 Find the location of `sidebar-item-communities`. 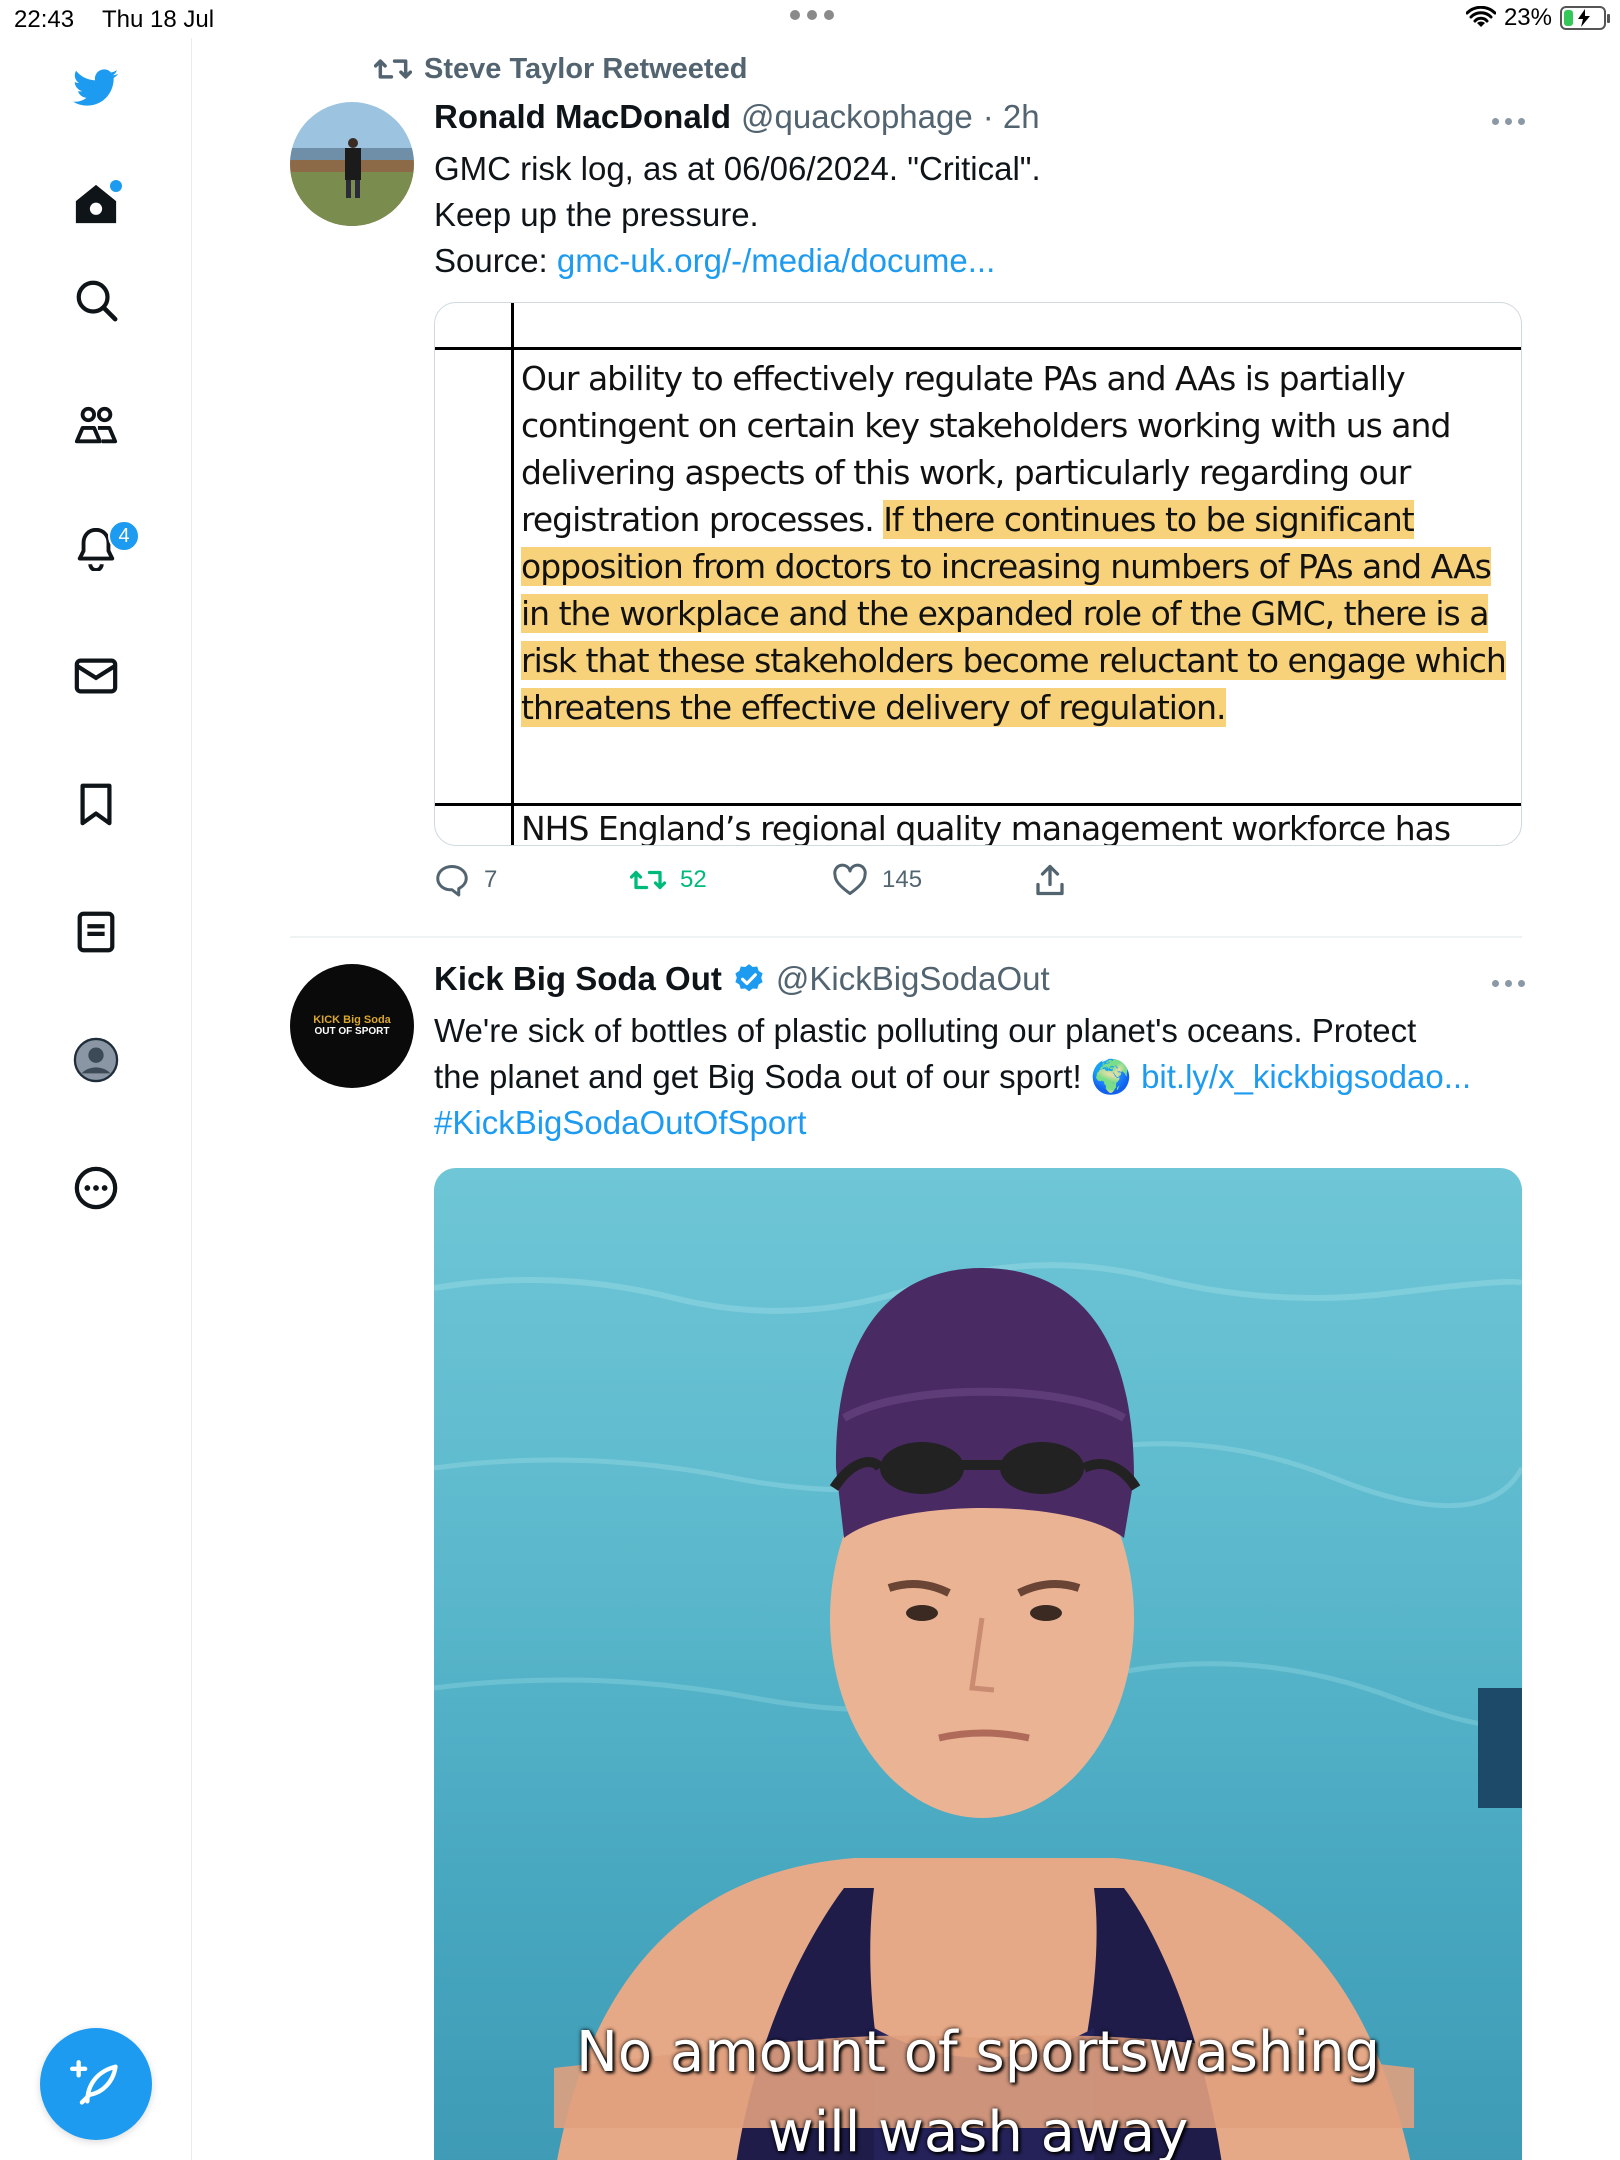

sidebar-item-communities is located at coordinates (96, 426).